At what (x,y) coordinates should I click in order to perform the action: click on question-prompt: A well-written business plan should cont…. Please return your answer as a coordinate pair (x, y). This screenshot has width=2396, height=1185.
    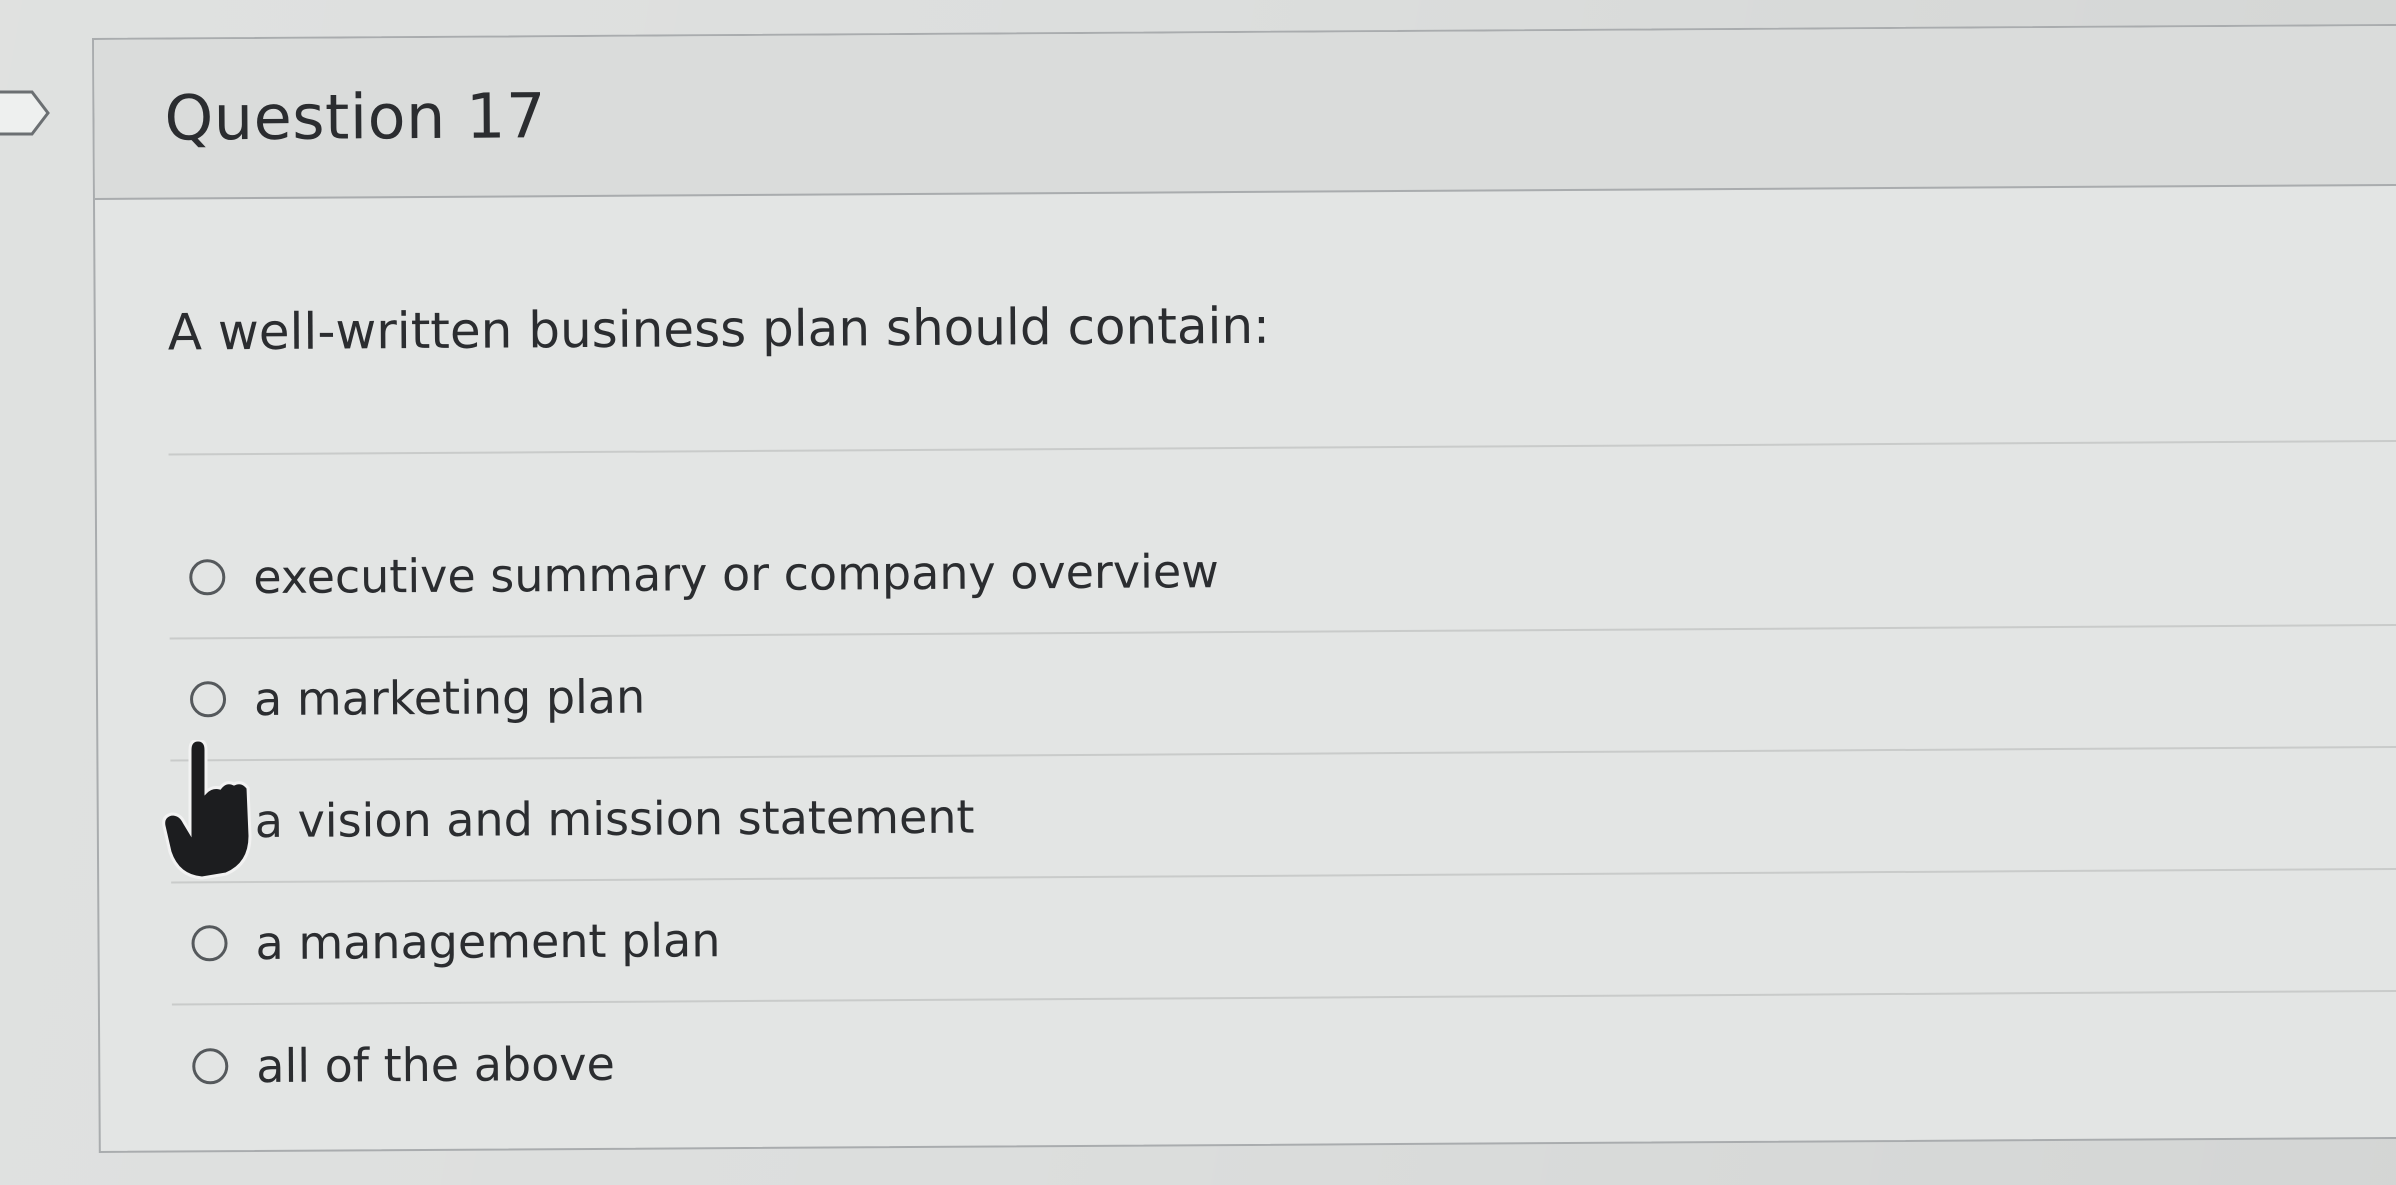
    Looking at the image, I should click on (719, 329).